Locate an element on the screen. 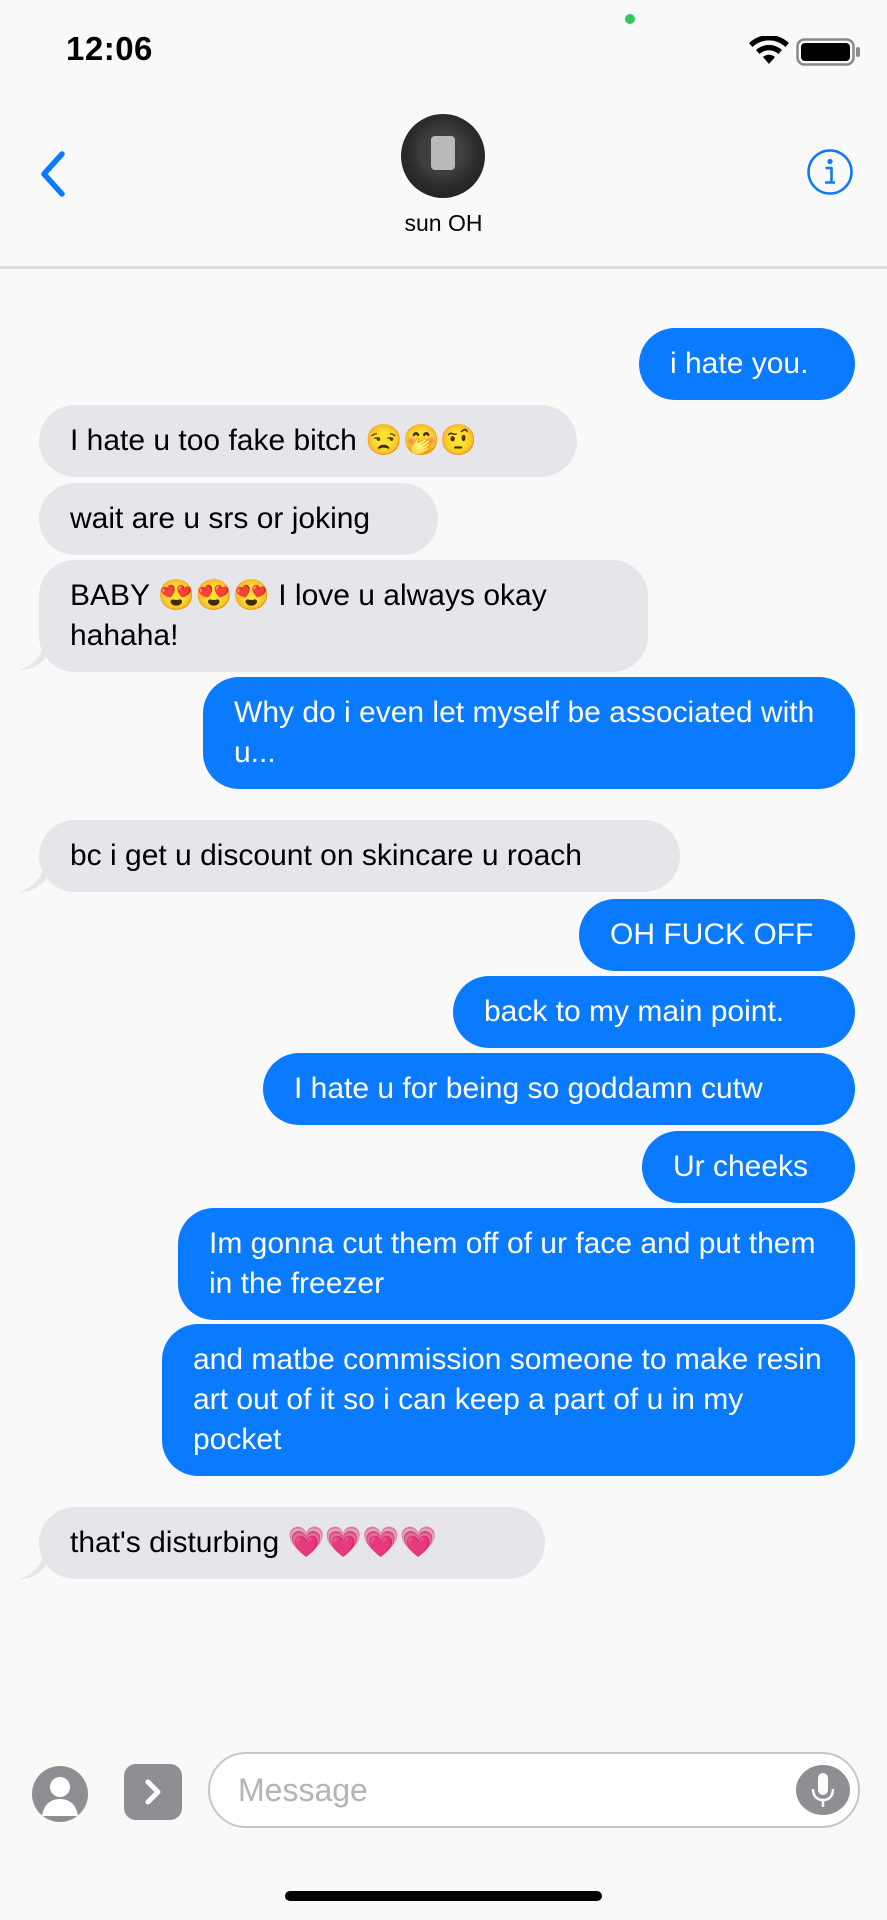 This screenshot has height=1920, width=887. info-button is located at coordinates (830, 172).